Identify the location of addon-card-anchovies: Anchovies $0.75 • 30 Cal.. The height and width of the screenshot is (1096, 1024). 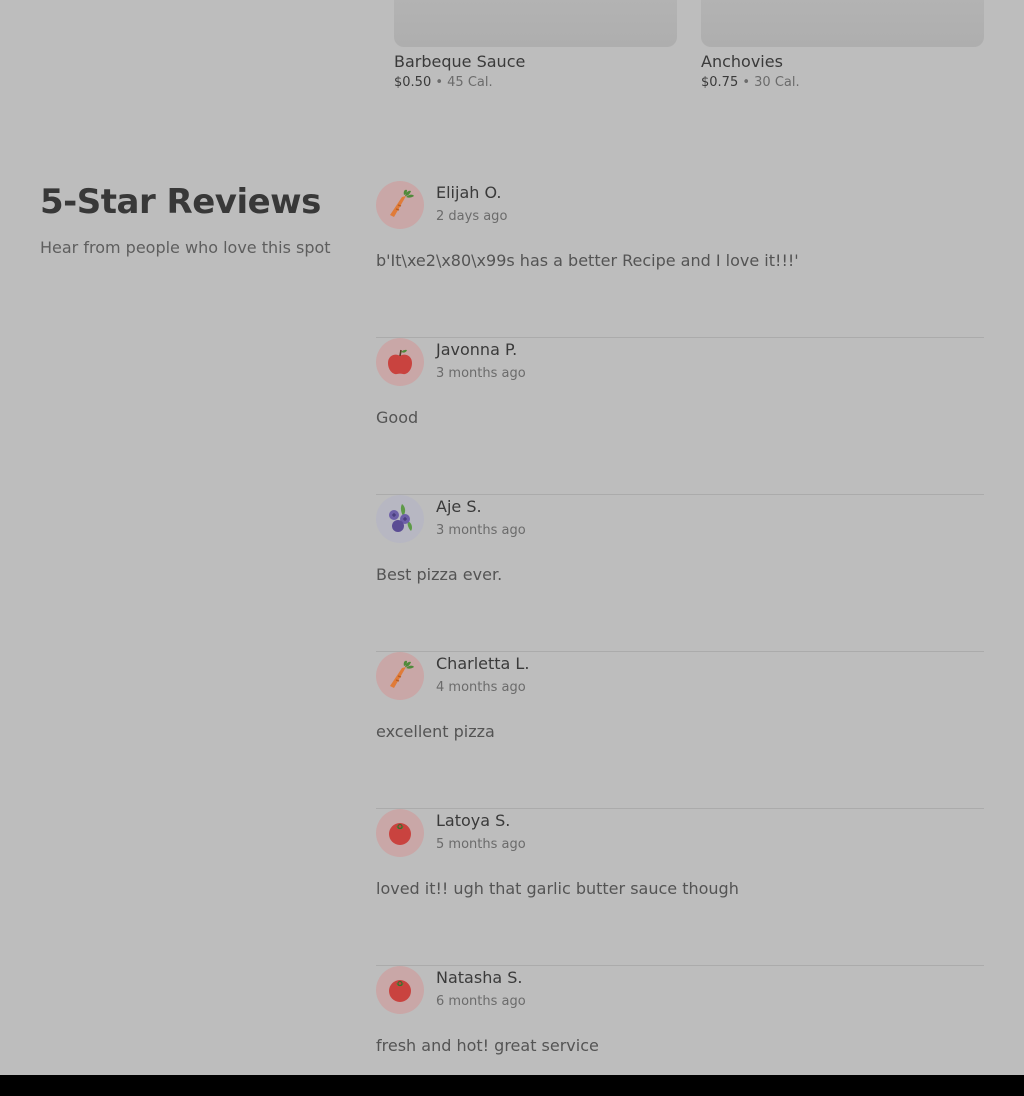
(842, 45).